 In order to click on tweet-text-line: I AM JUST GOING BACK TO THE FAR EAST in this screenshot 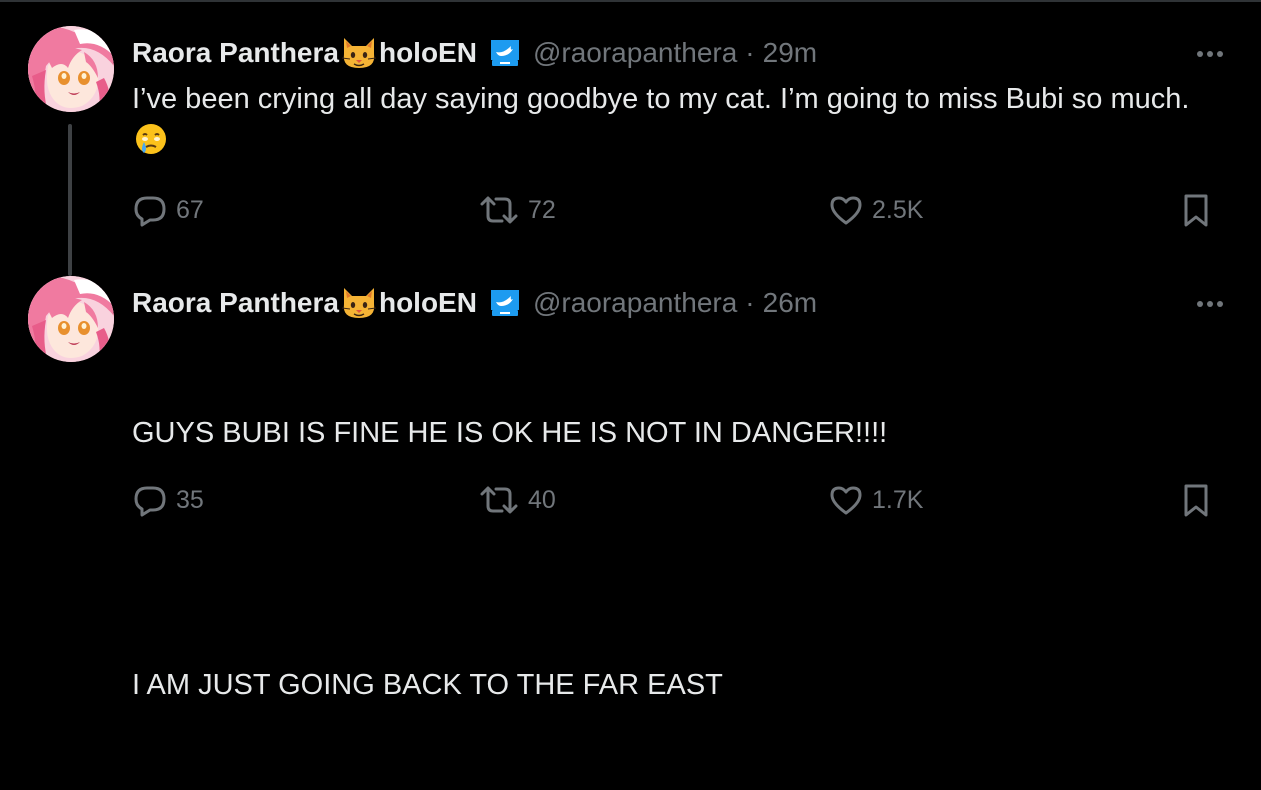, I will do `click(427, 685)`.